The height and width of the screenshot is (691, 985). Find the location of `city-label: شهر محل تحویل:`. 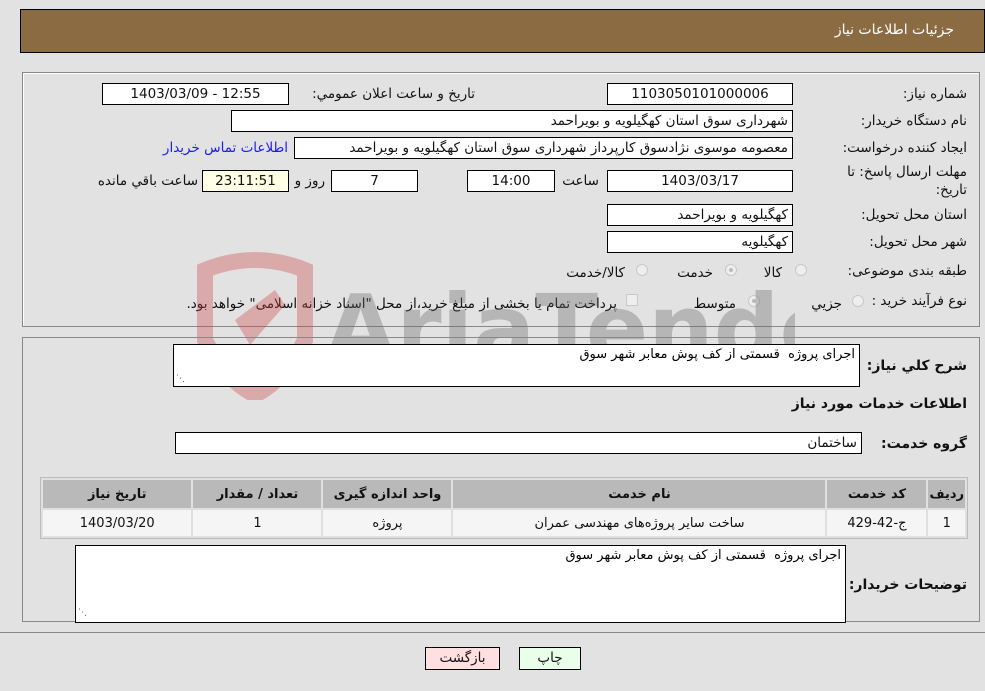

city-label: شهر محل تحویل: is located at coordinates (918, 242).